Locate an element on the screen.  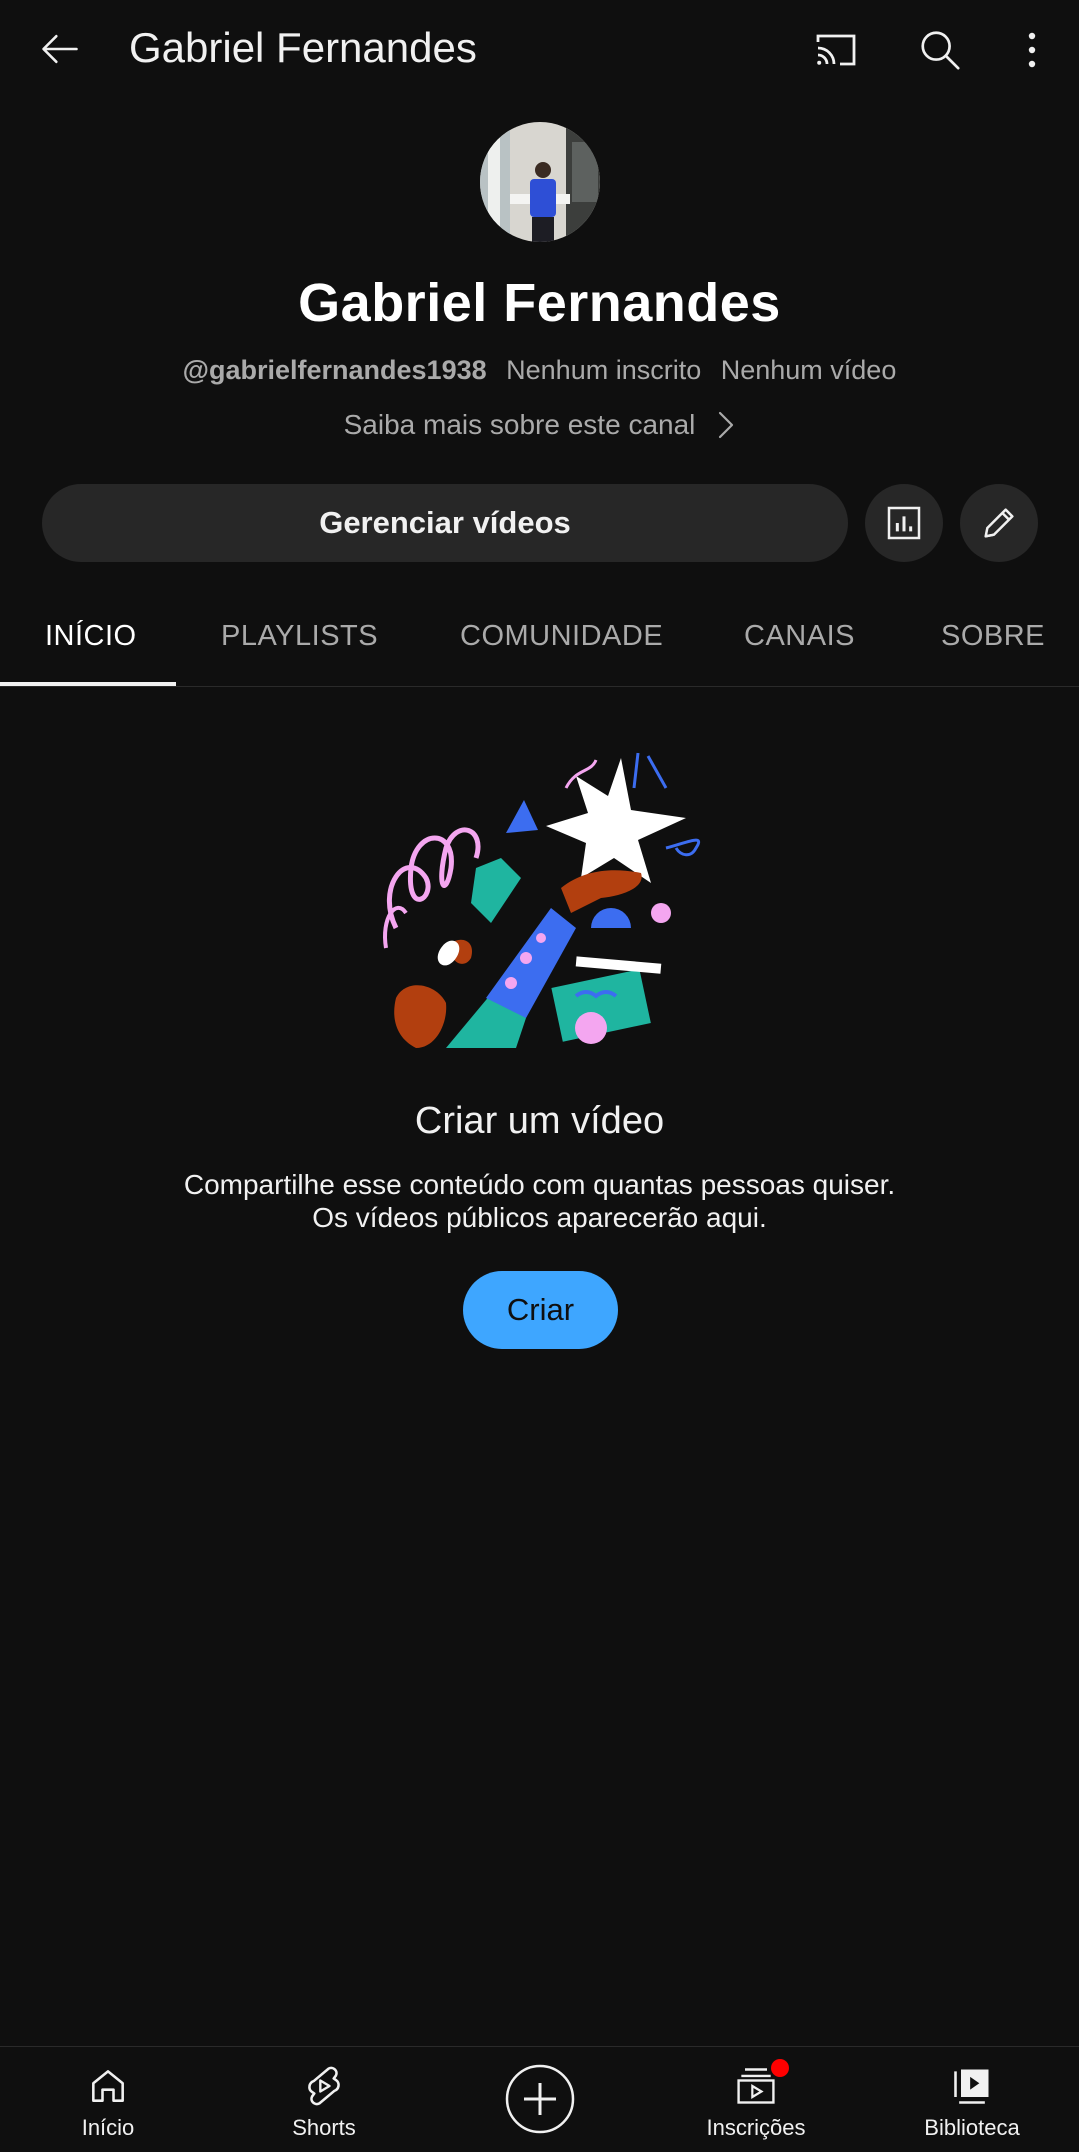
tab-playlists: PLAYLISTS is located at coordinates (299, 636).